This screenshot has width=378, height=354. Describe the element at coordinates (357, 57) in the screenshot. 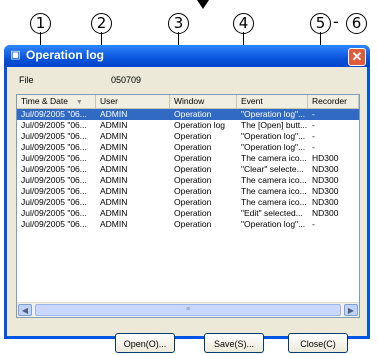

I see `close-icon: ✕` at that location.